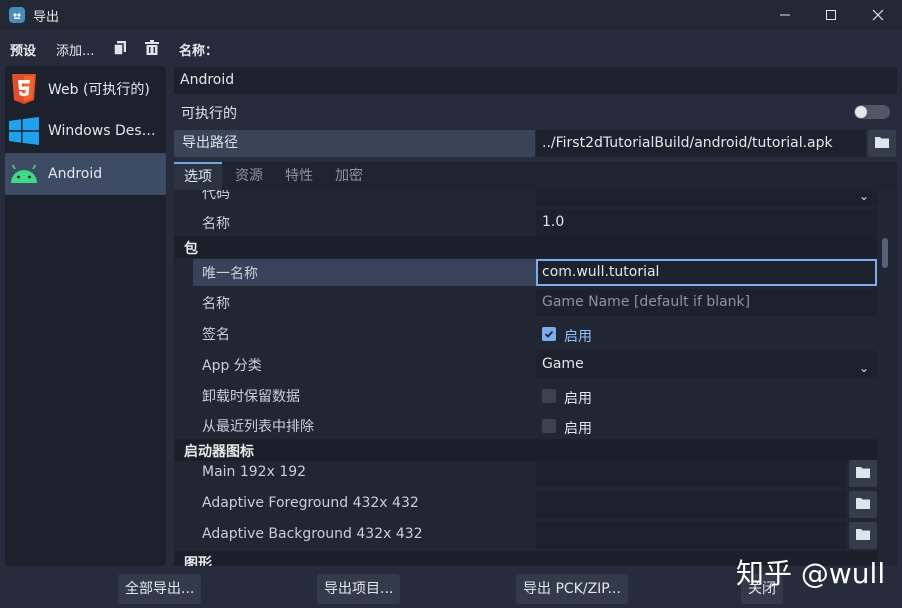  What do you see at coordinates (811, 573) in the screenshot?
I see `watermark: 知乎 @wull` at bounding box center [811, 573].